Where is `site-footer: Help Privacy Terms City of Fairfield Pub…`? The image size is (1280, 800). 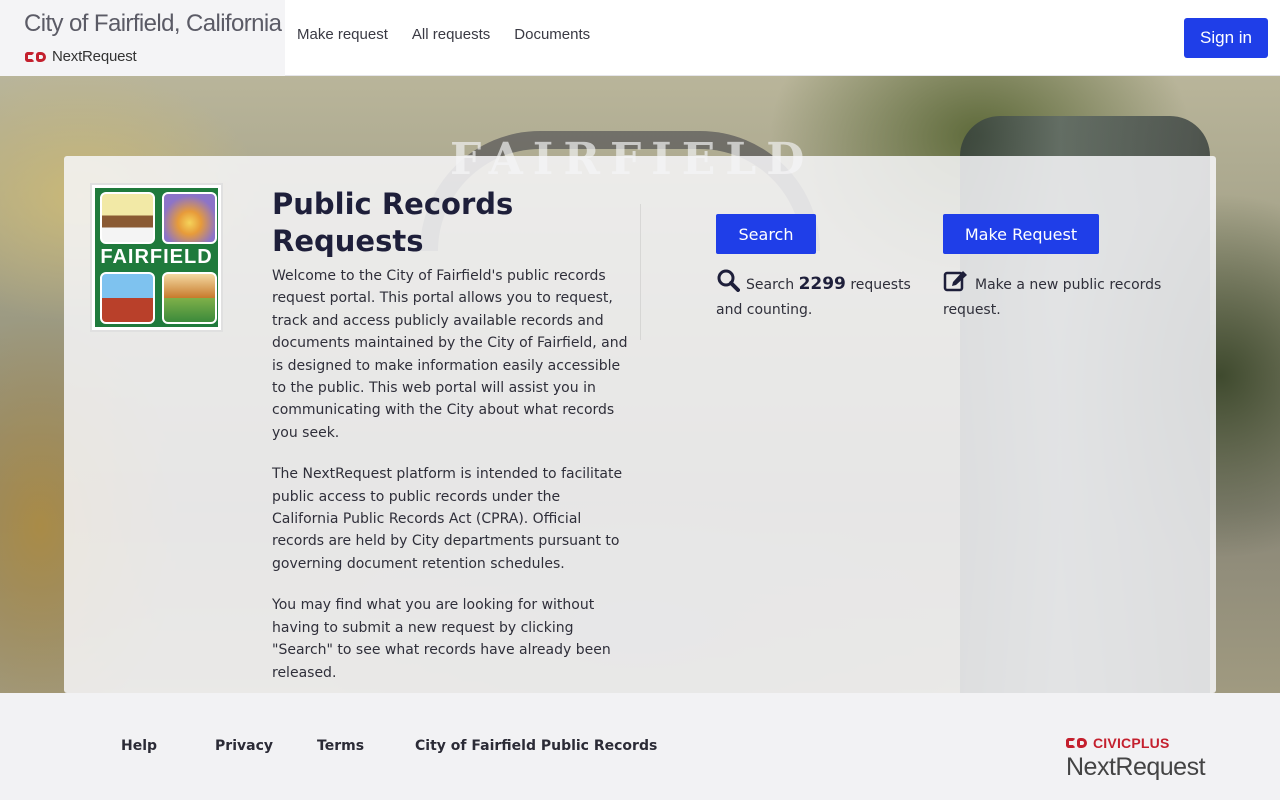 site-footer: Help Privacy Terms City of Fairfield Pub… is located at coordinates (640, 746).